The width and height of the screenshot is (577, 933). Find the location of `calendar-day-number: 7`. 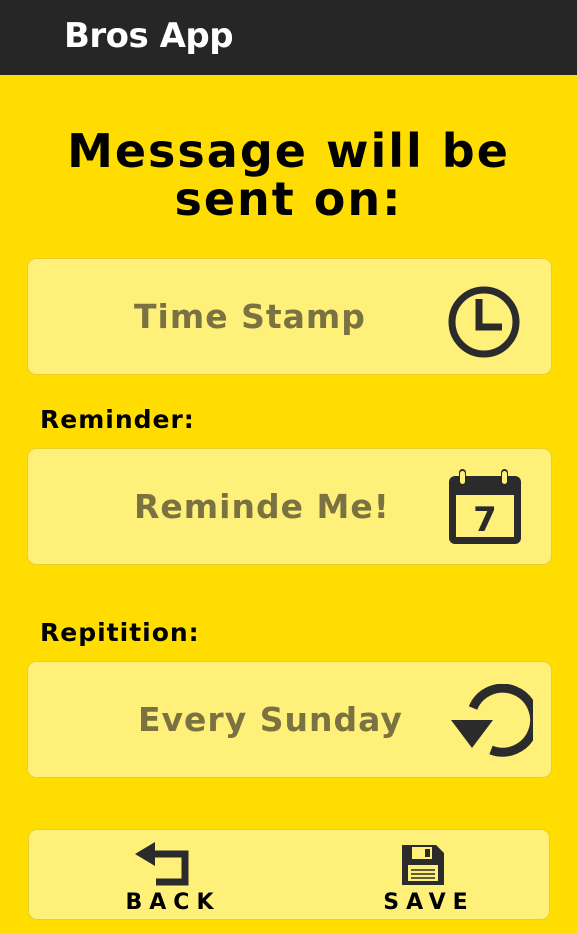

calendar-day-number: 7 is located at coordinates (485, 520).